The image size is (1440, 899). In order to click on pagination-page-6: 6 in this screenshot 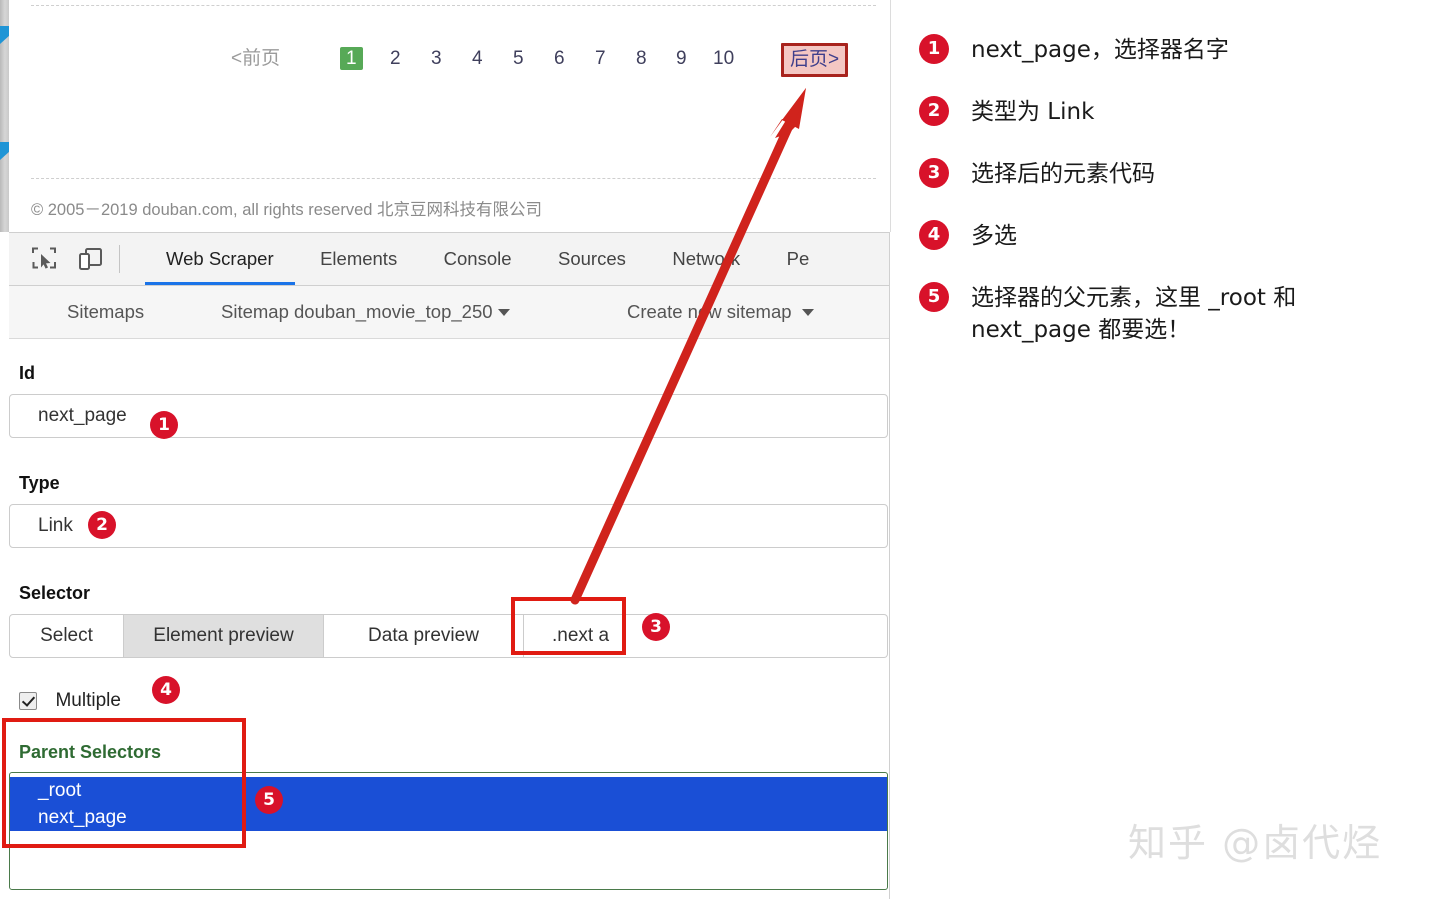, I will do `click(559, 59)`.